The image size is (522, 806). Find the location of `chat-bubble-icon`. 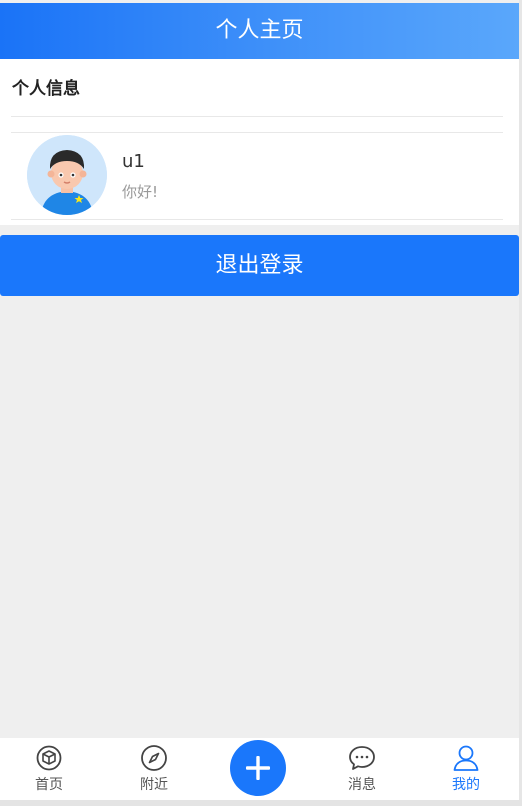

chat-bubble-icon is located at coordinates (362, 758).